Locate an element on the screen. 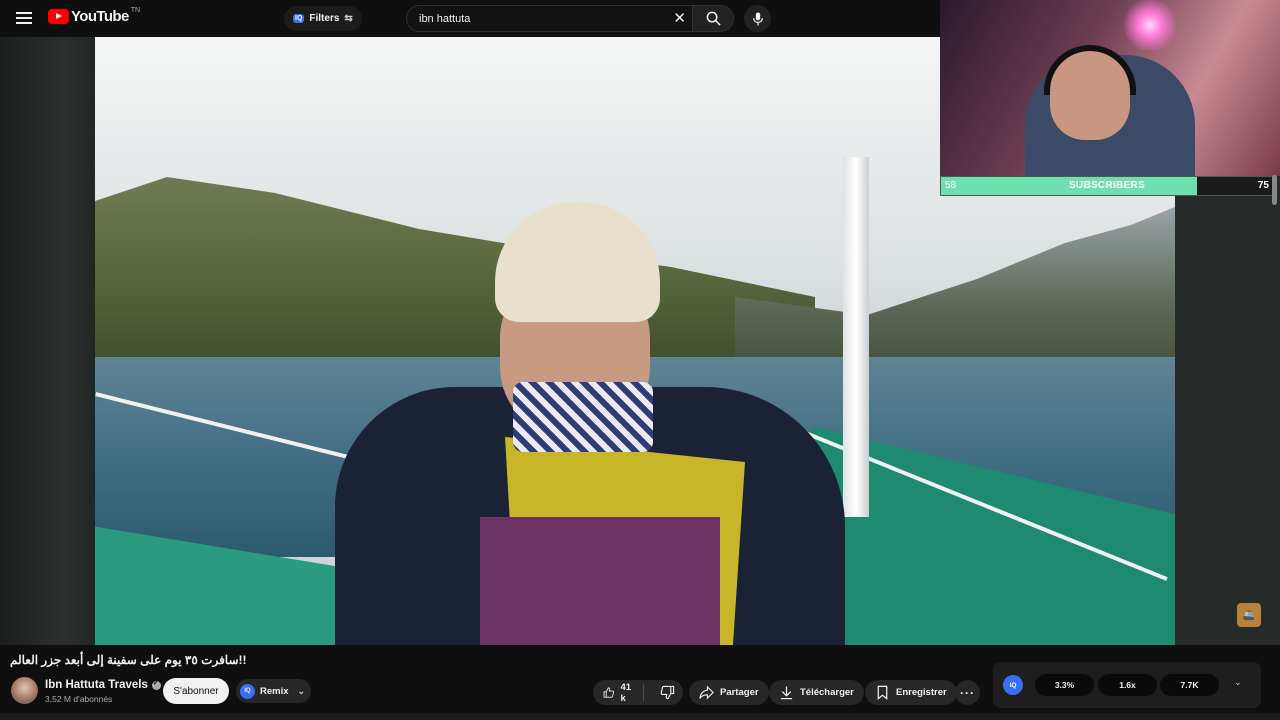  youtube-play-icon is located at coordinates (58, 16).